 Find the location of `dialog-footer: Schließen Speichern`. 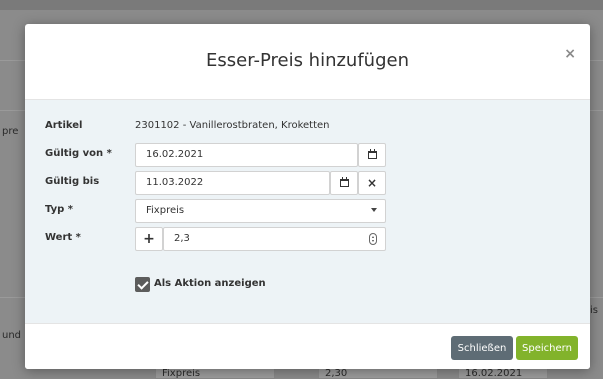

dialog-footer: Schließen Speichern is located at coordinates (307, 346).